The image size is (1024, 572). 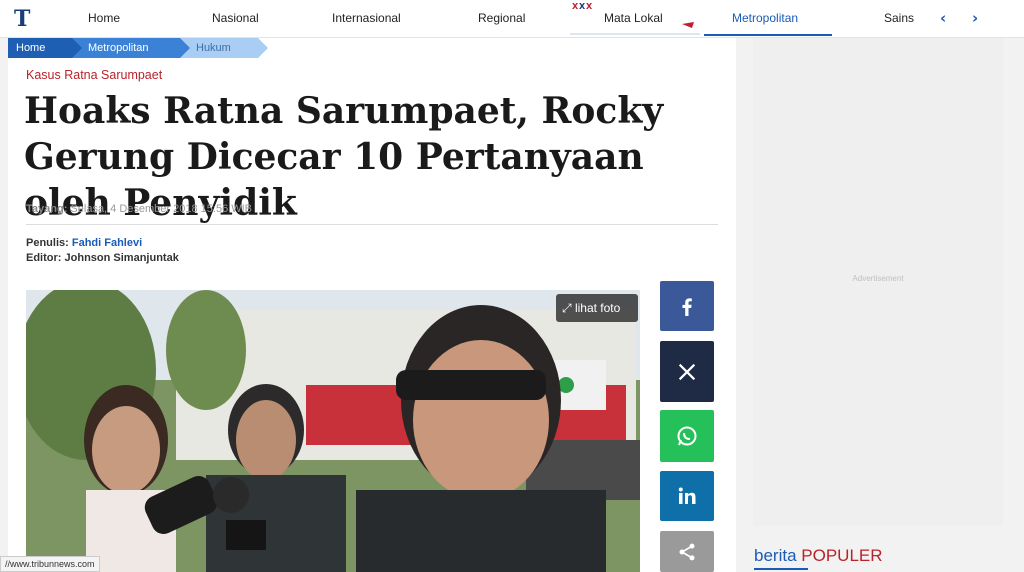 What do you see at coordinates (633, 18) in the screenshot?
I see `nav-item-mata-lokal: Mata Lokal` at bounding box center [633, 18].